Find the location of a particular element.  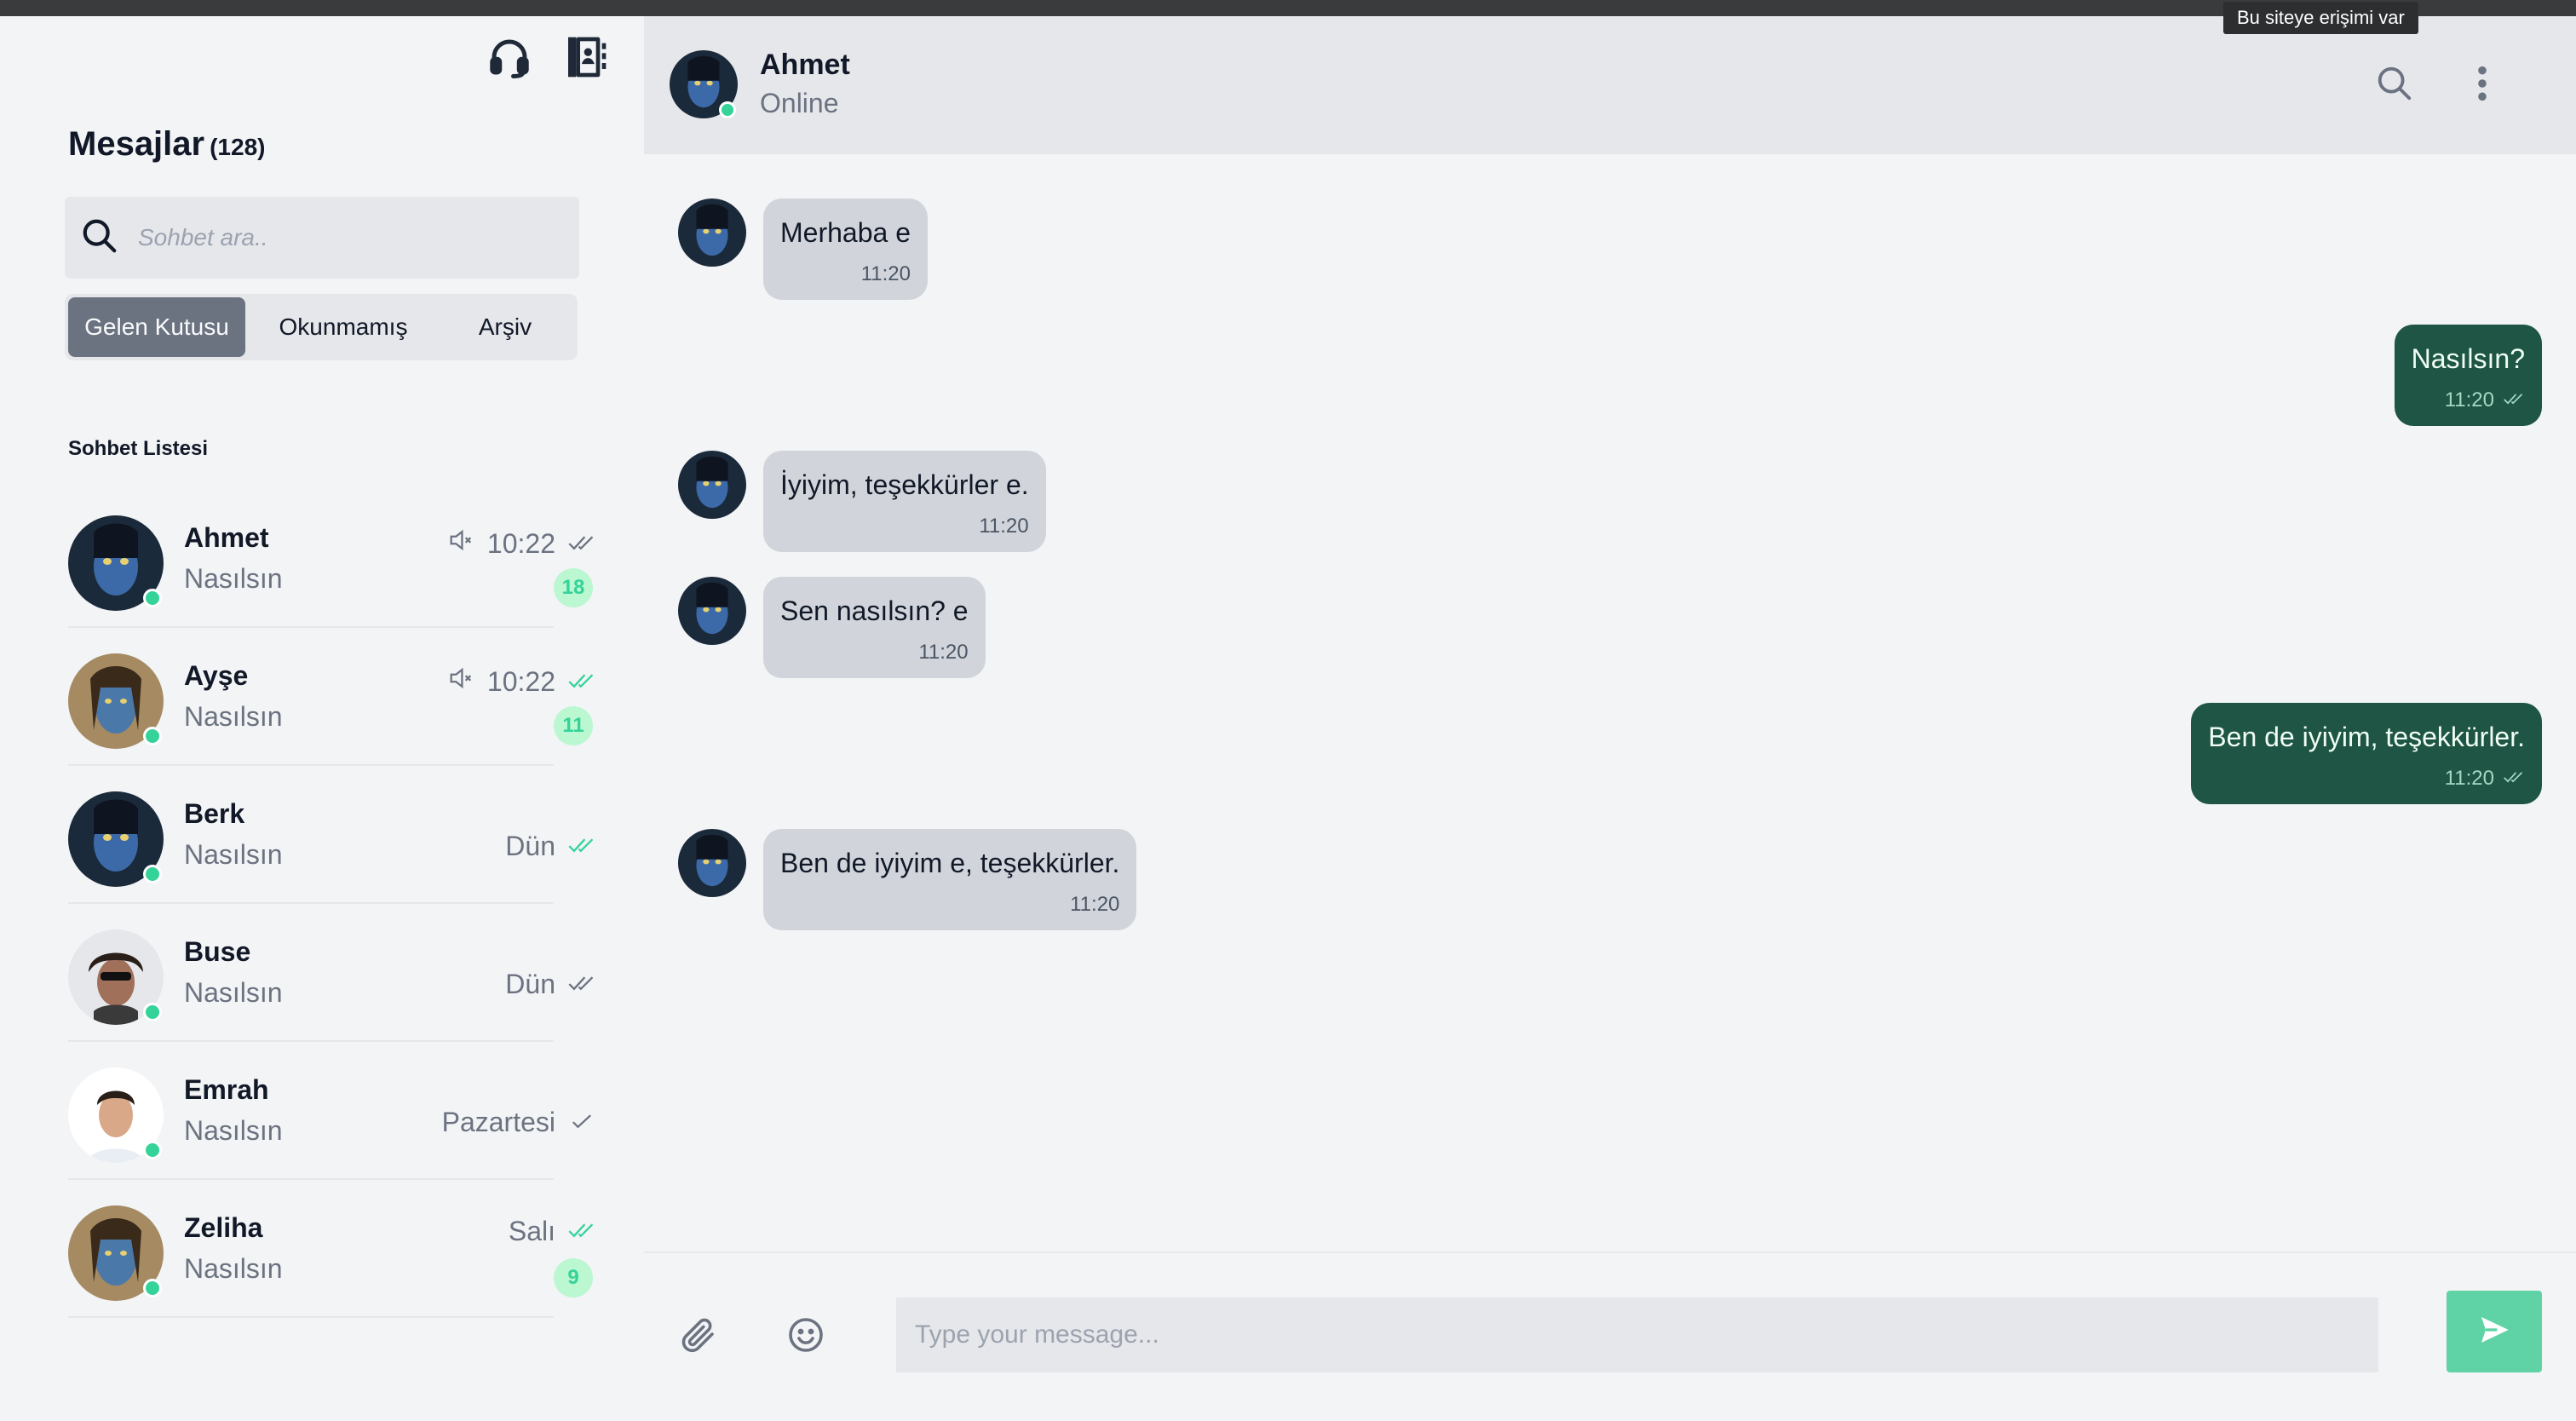

unread-badge: 9 is located at coordinates (573, 1277).